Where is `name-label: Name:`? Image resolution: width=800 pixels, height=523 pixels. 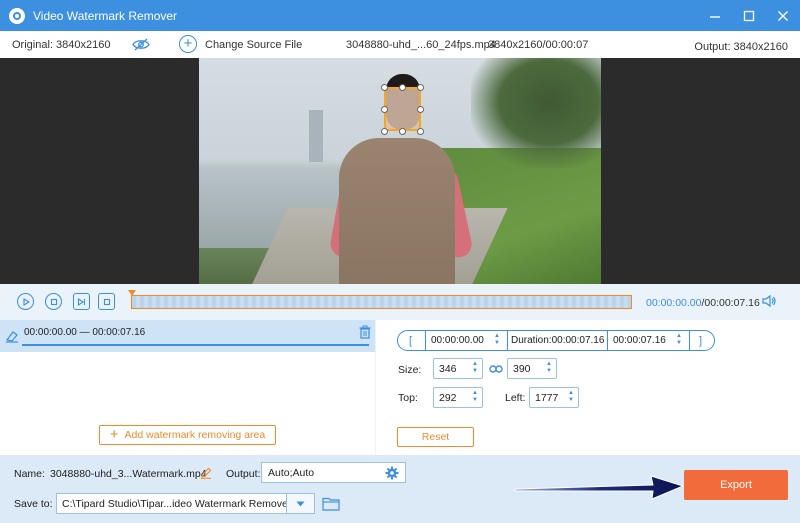 name-label: Name: is located at coordinates (29, 474).